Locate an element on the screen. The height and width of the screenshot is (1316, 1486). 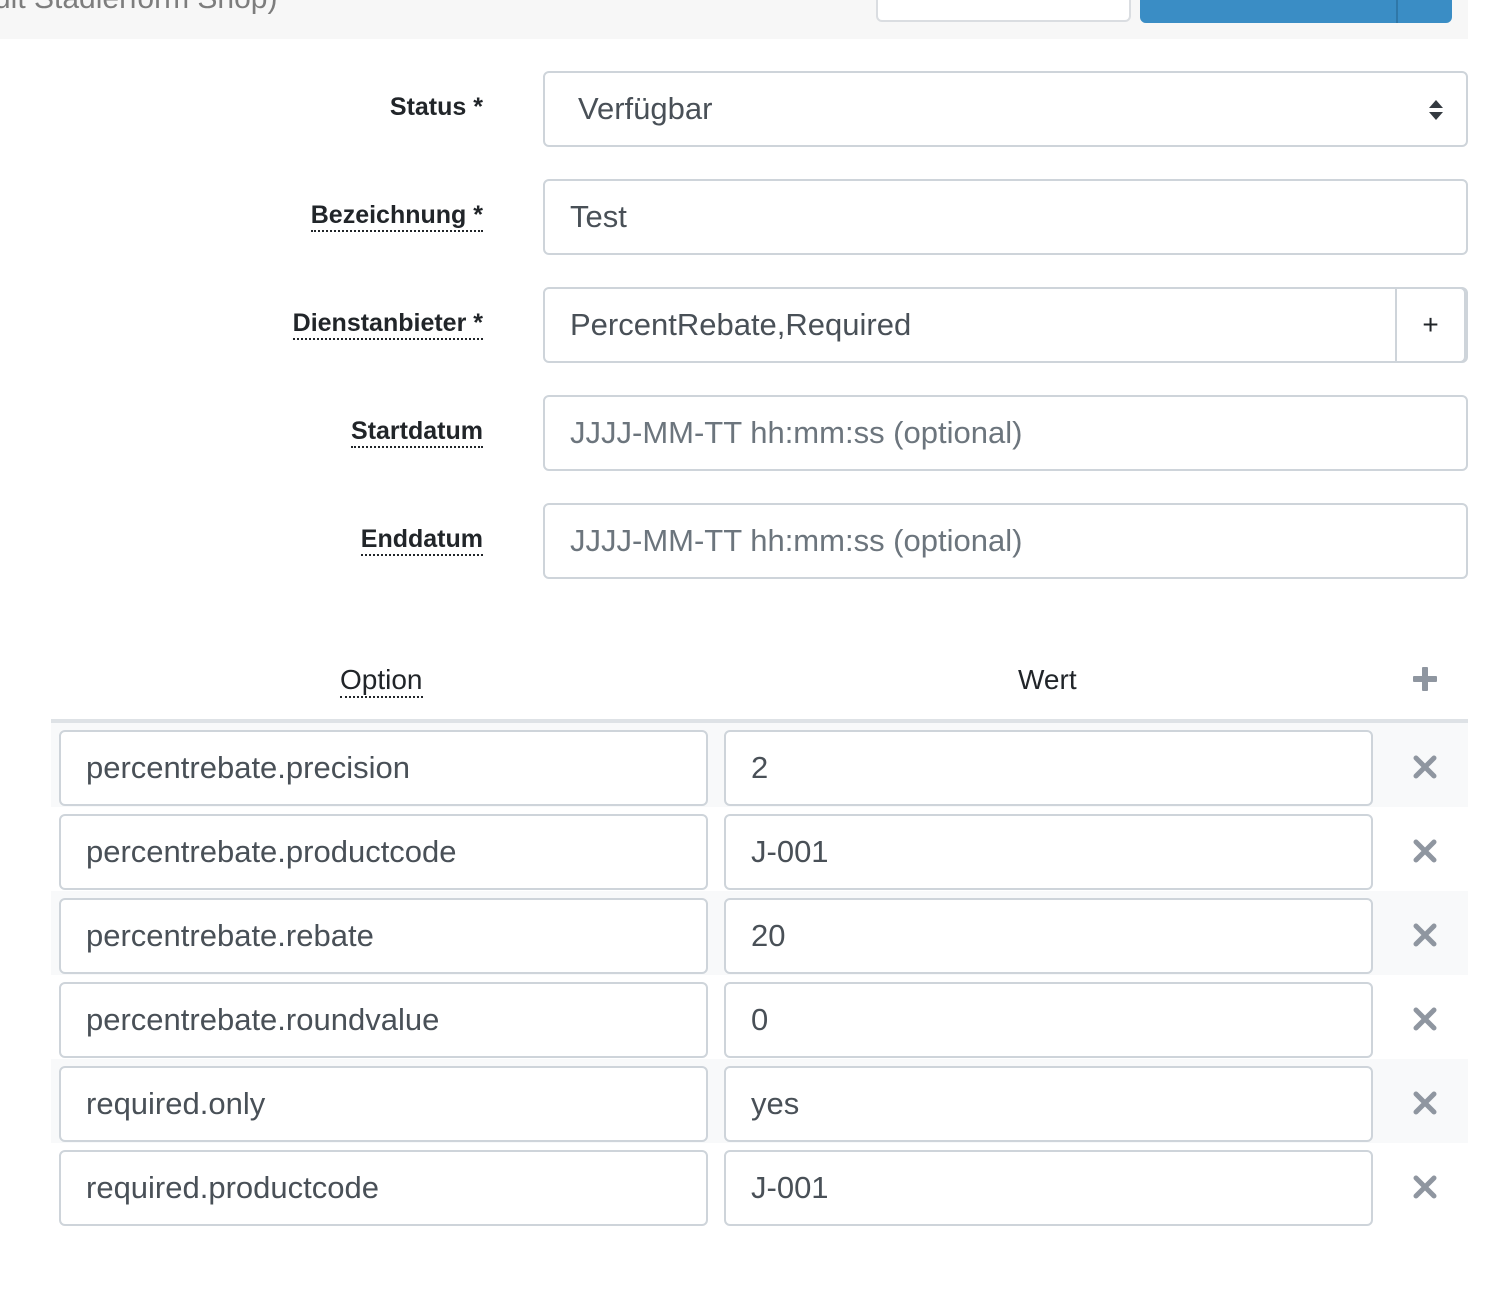
save-button is located at coordinates (1296, 11).